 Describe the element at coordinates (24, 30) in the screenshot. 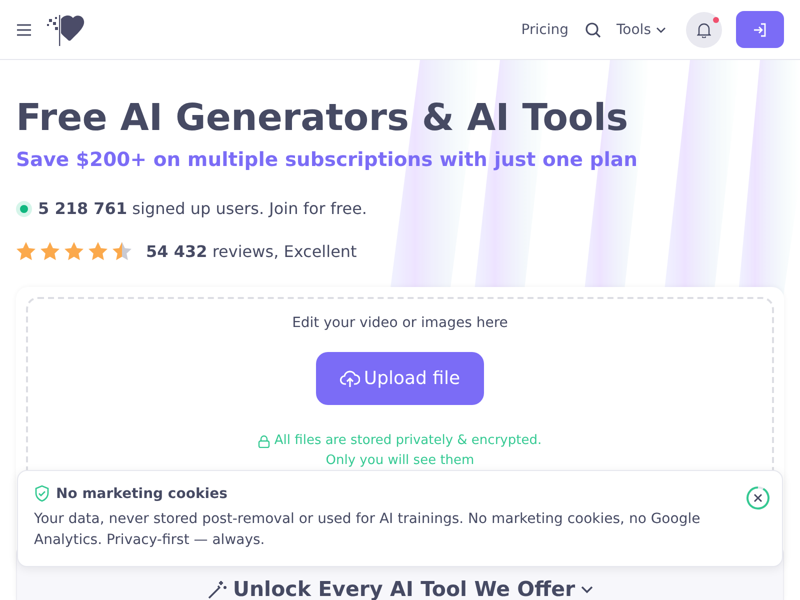

I see `menu-icon` at that location.